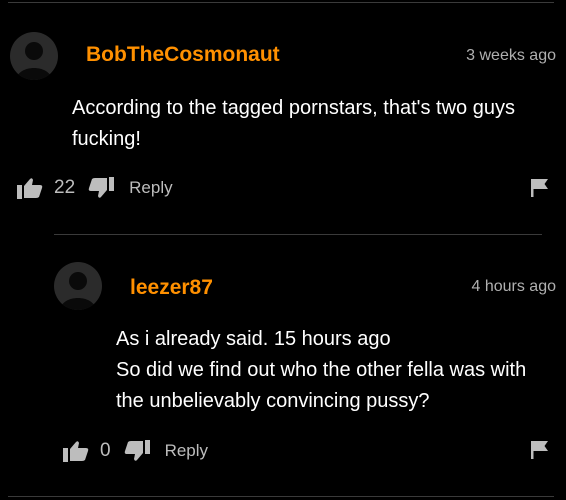  I want to click on reply-divider, so click(298, 234).